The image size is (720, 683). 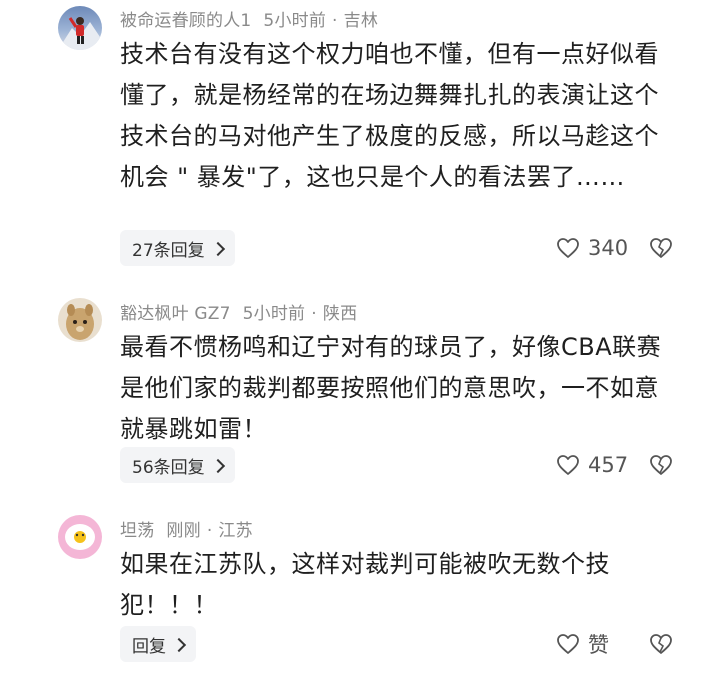 I want to click on comment-time: 刚刚, so click(x=183, y=531).